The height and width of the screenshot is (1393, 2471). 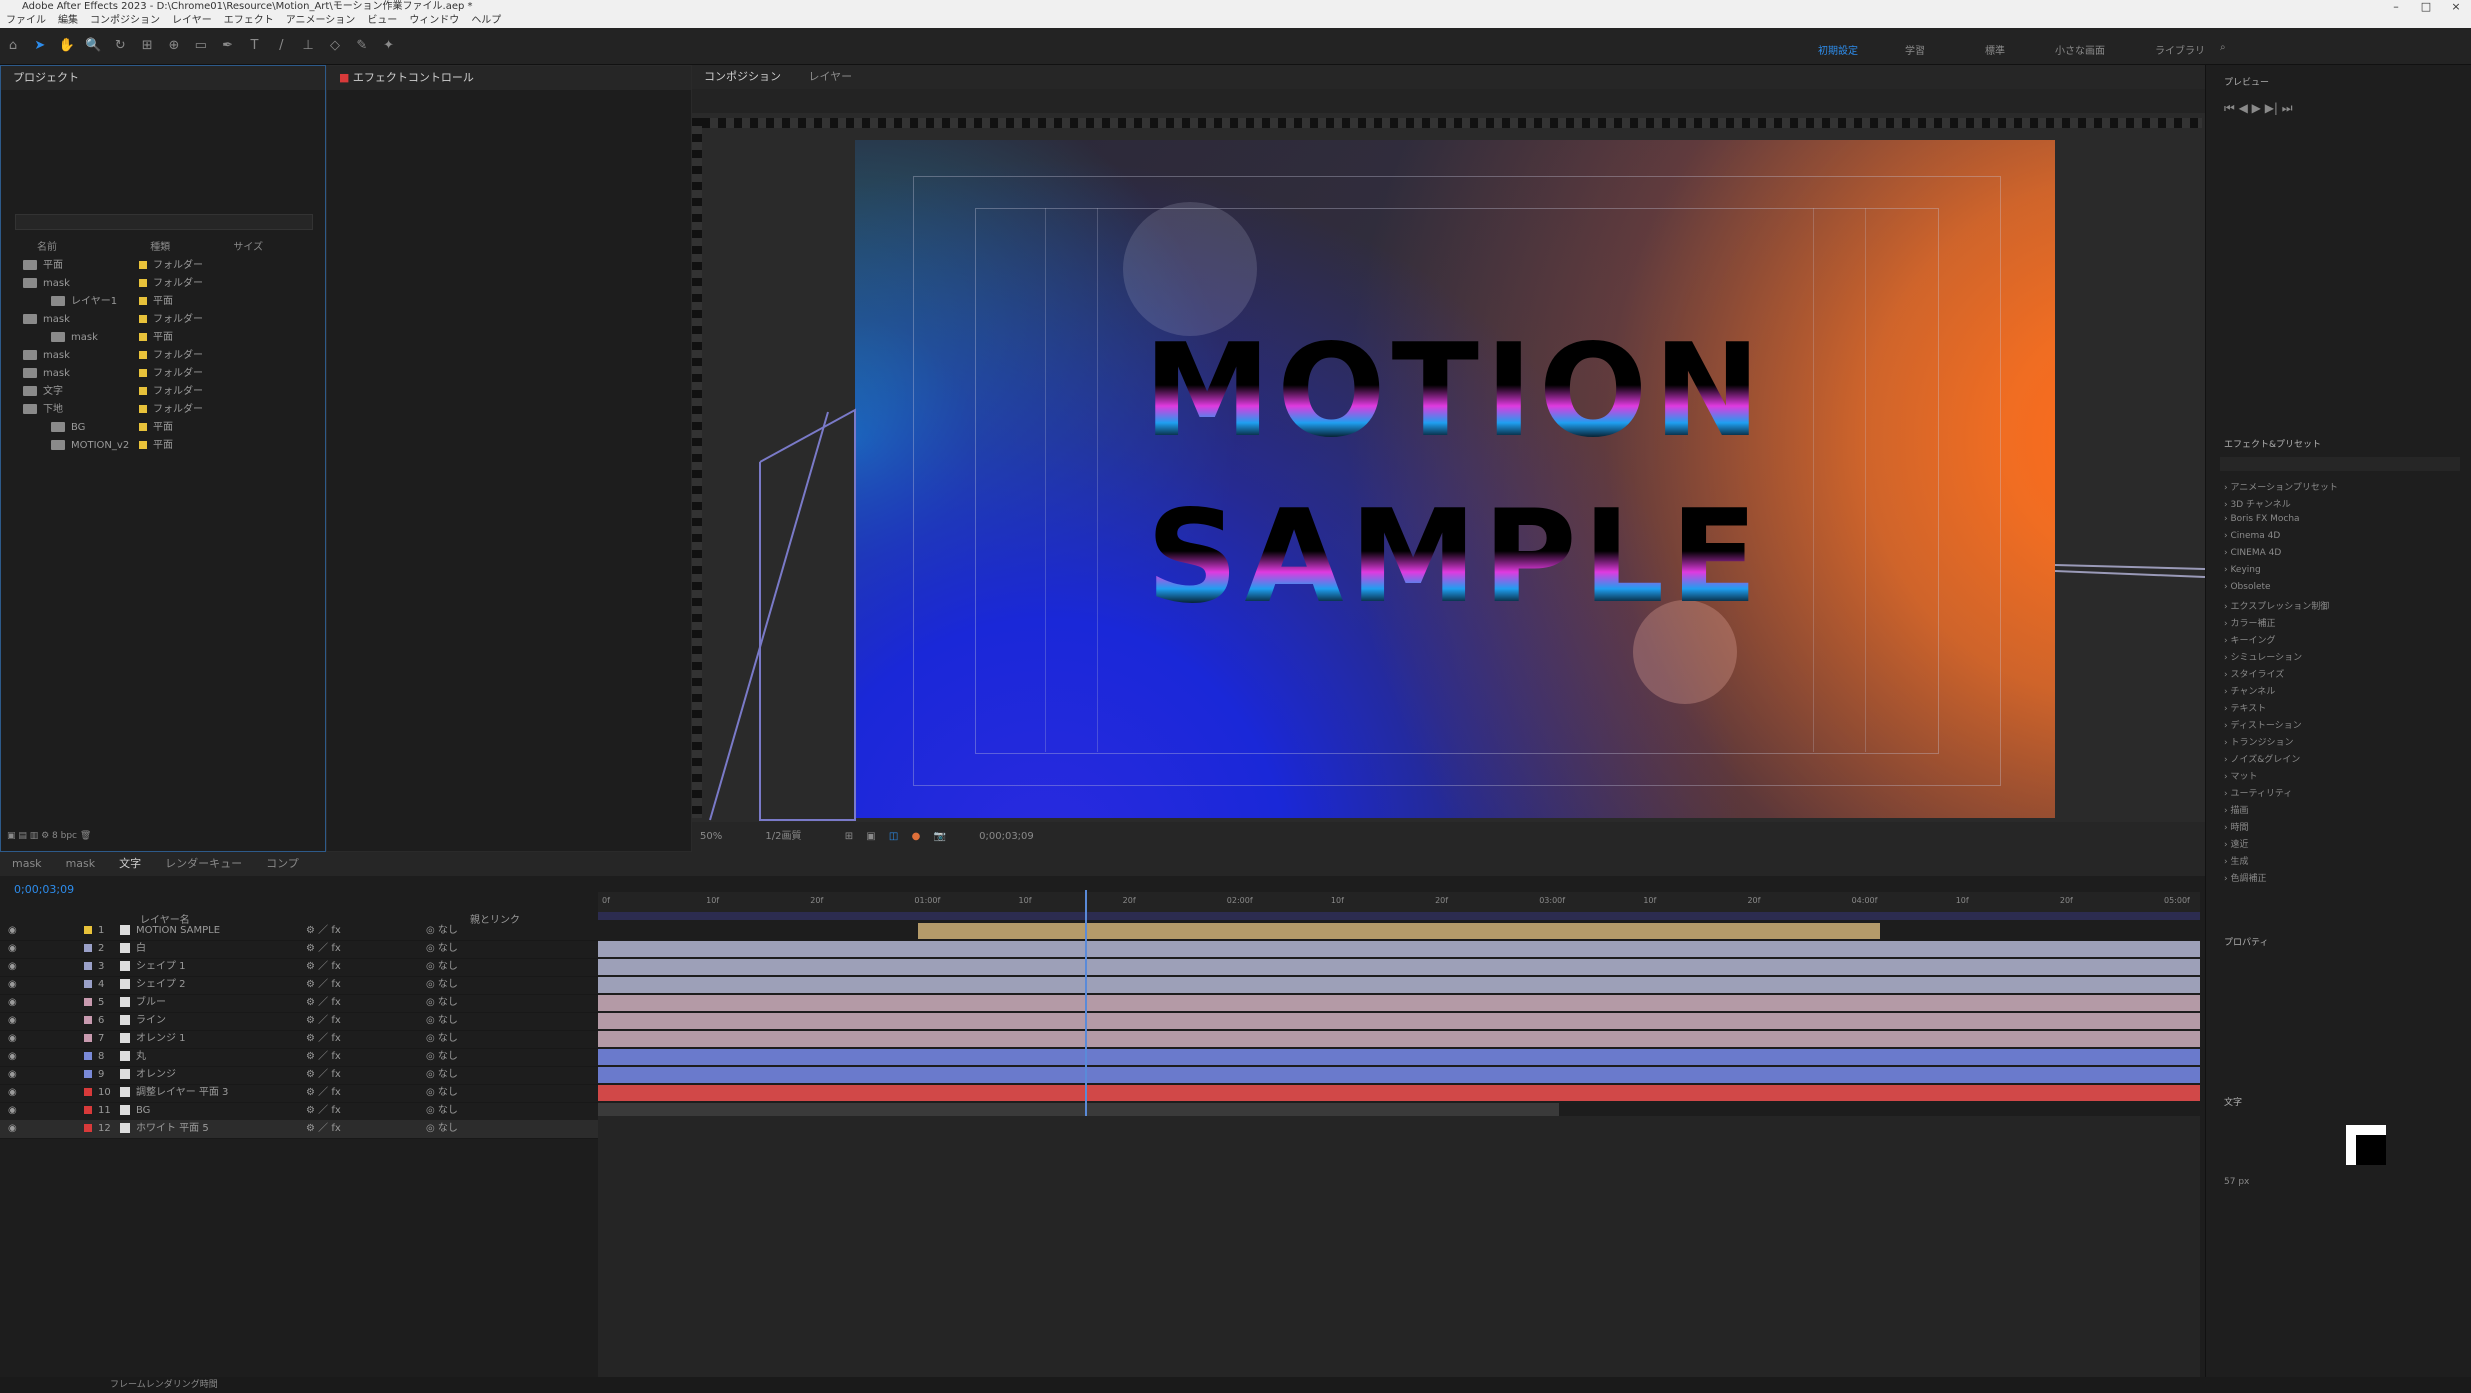 I want to click on layer-name: ブルー, so click(x=221, y=1003).